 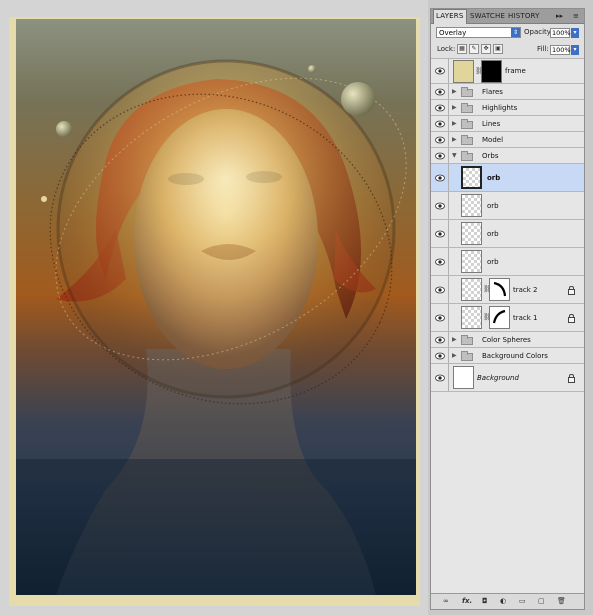 I want to click on group-name: Highlights, so click(x=500, y=108).